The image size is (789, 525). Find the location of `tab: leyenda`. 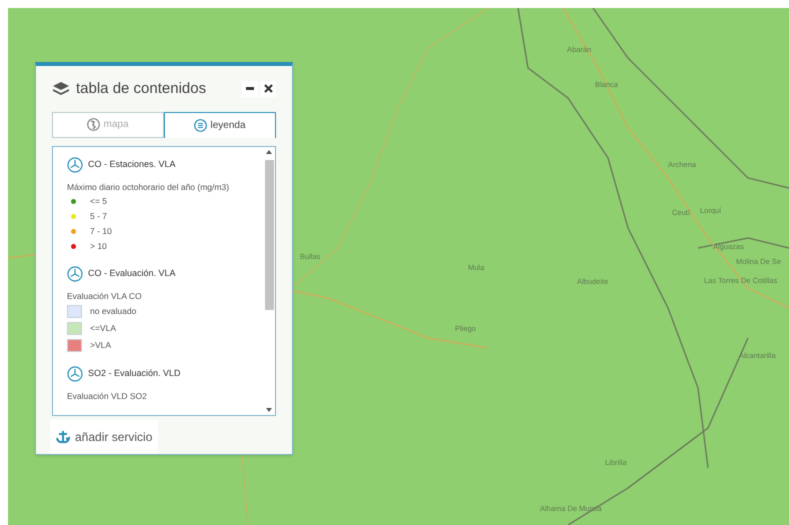

tab: leyenda is located at coordinates (220, 125).